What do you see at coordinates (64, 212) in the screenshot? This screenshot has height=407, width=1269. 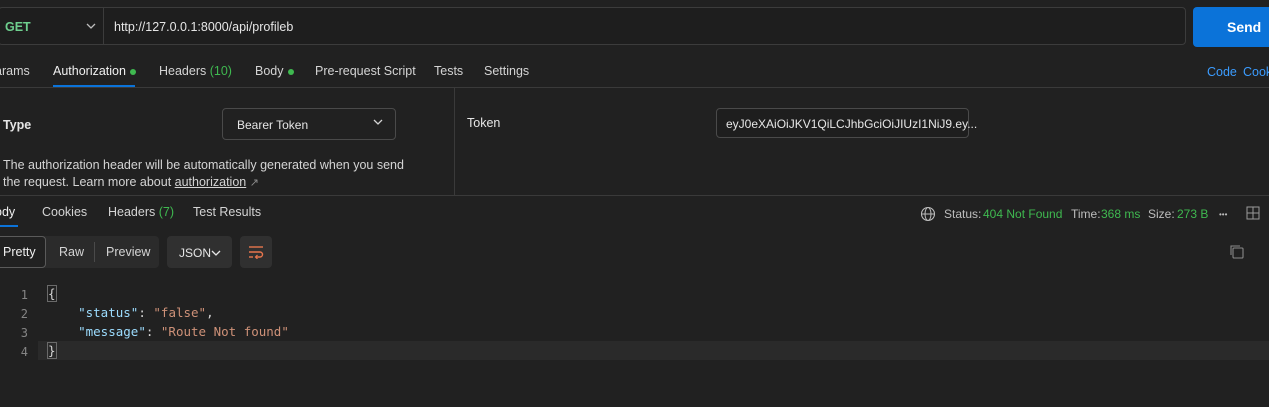 I see `tab-response-cookies: Cookies` at bounding box center [64, 212].